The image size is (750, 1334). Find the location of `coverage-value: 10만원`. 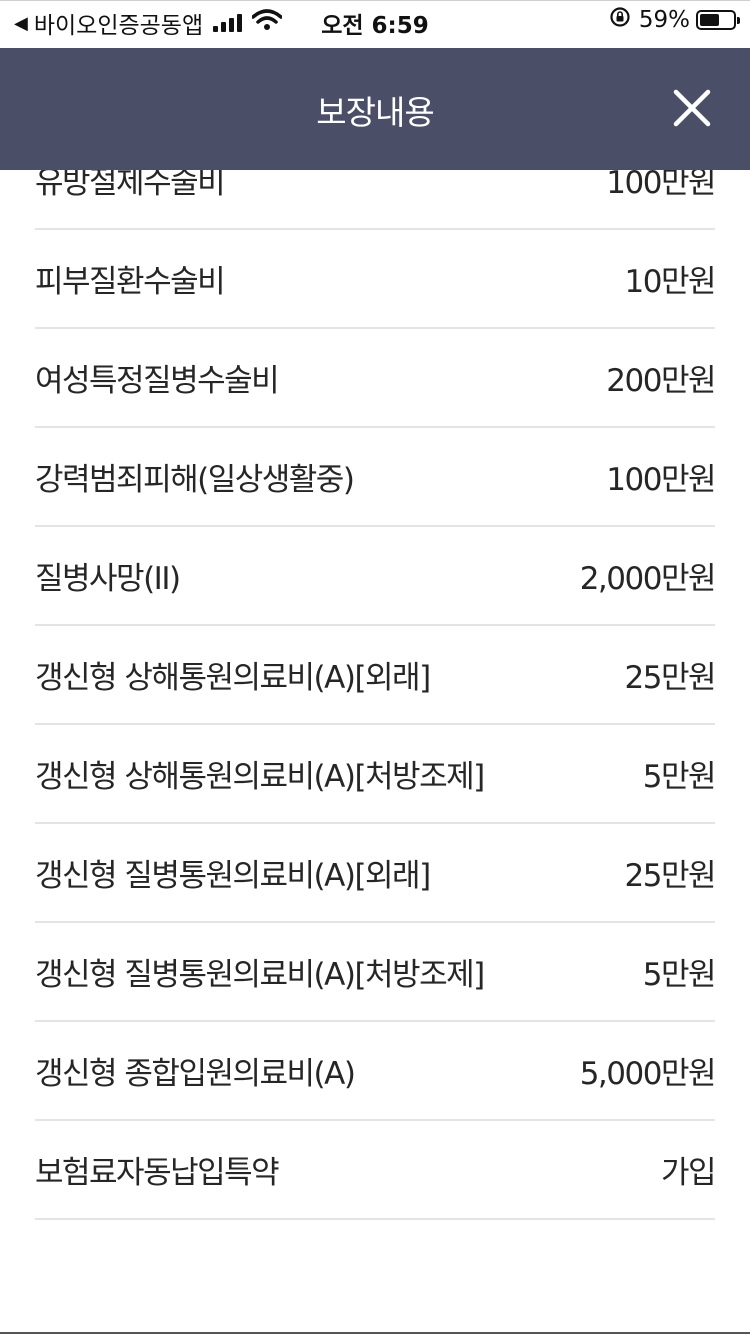

coverage-value: 10만원 is located at coordinates (670, 282).